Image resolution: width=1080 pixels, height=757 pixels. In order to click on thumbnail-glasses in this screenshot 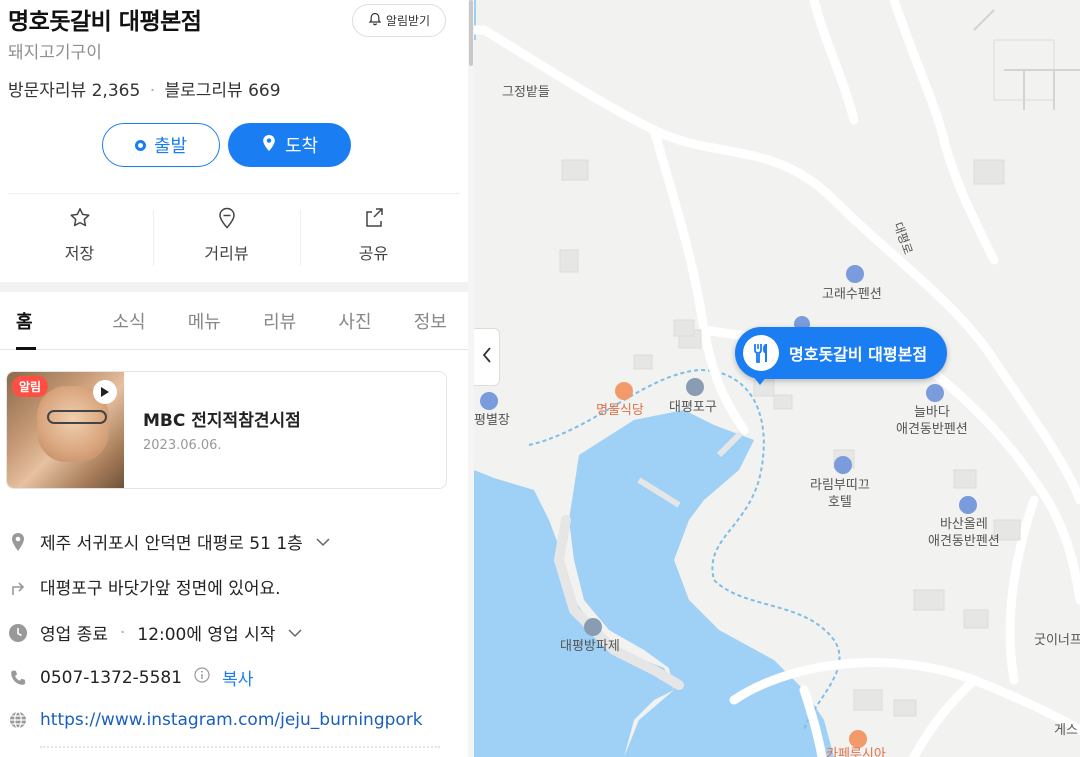, I will do `click(77, 417)`.